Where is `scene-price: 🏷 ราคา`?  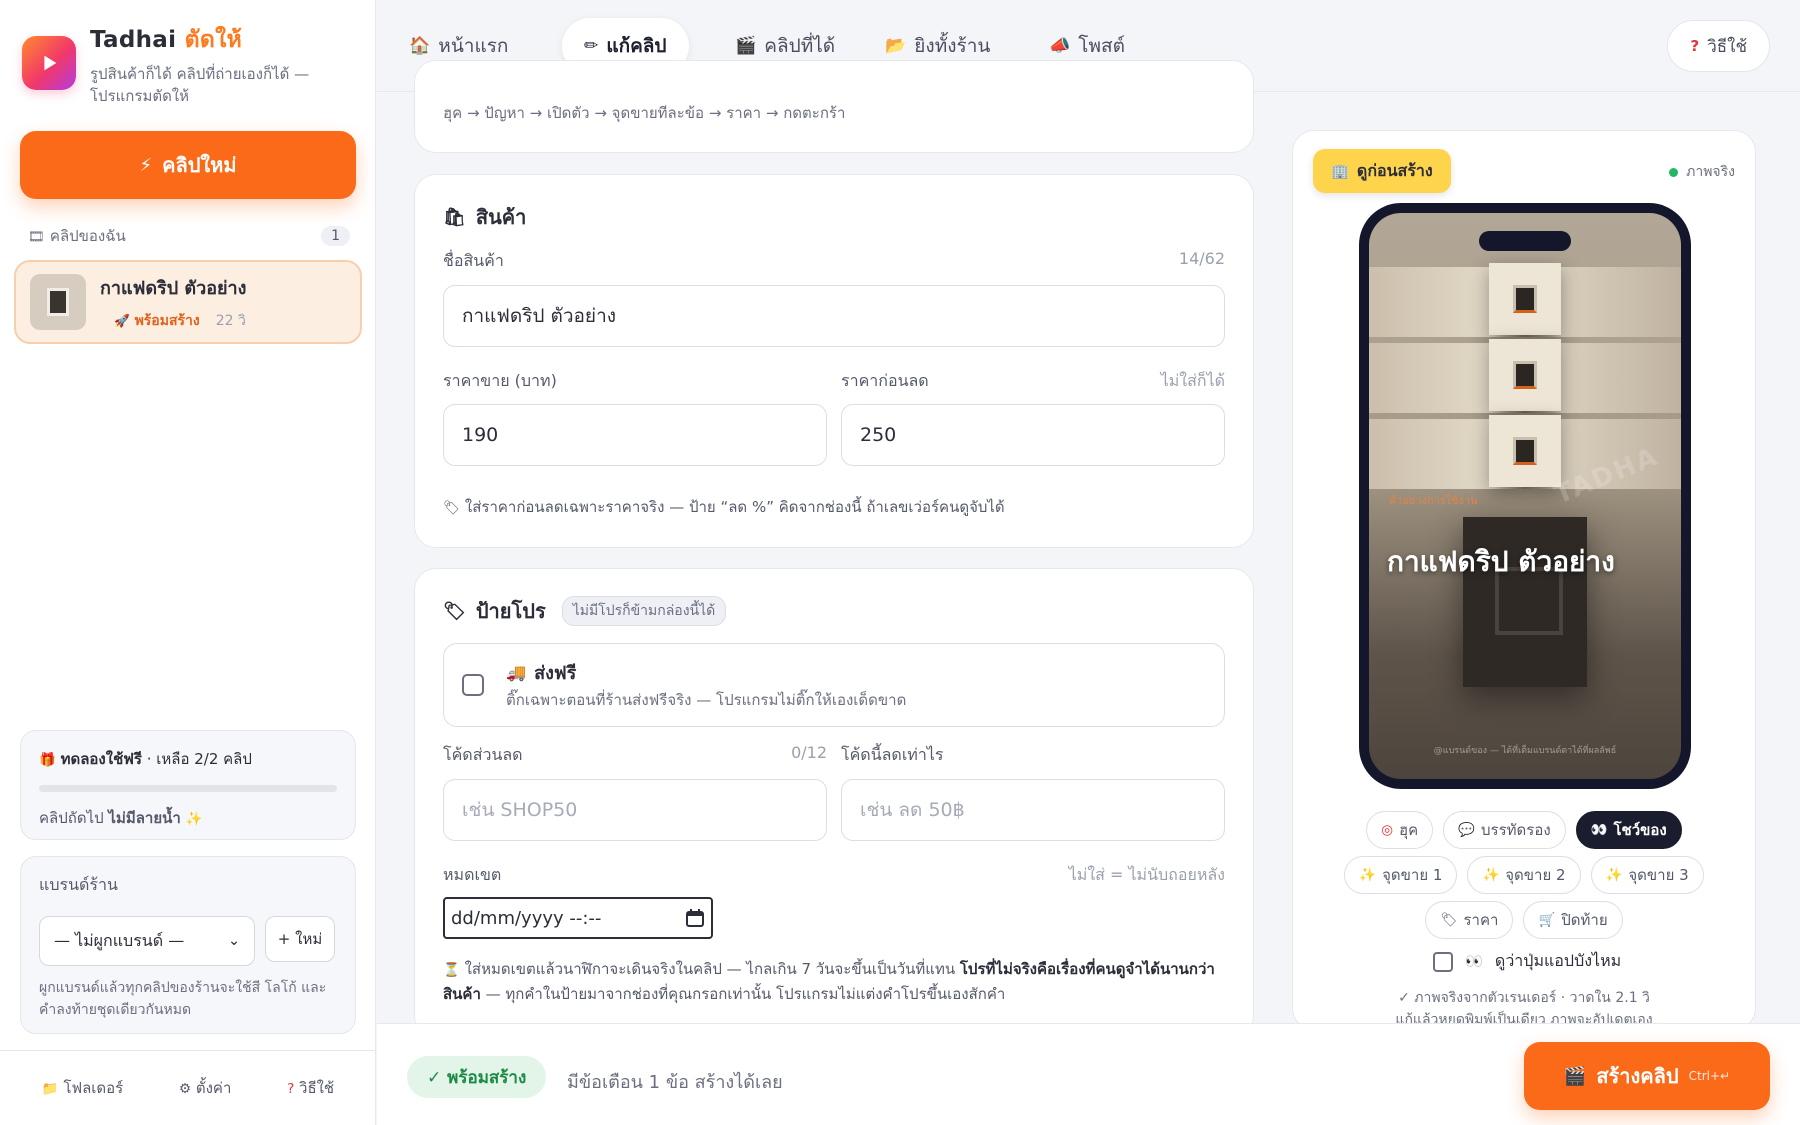 scene-price: 🏷 ราคา is located at coordinates (1469, 920).